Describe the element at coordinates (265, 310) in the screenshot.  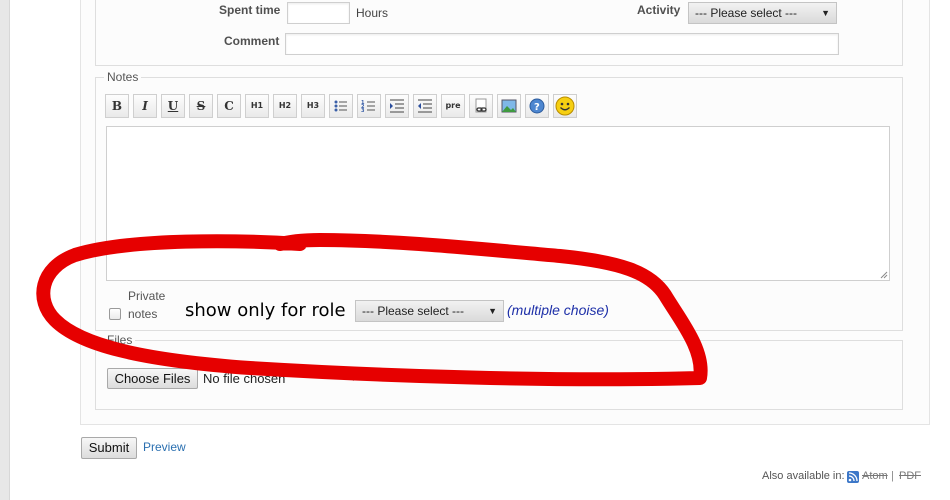
I see `show-only-for-role-label: show only for role` at that location.